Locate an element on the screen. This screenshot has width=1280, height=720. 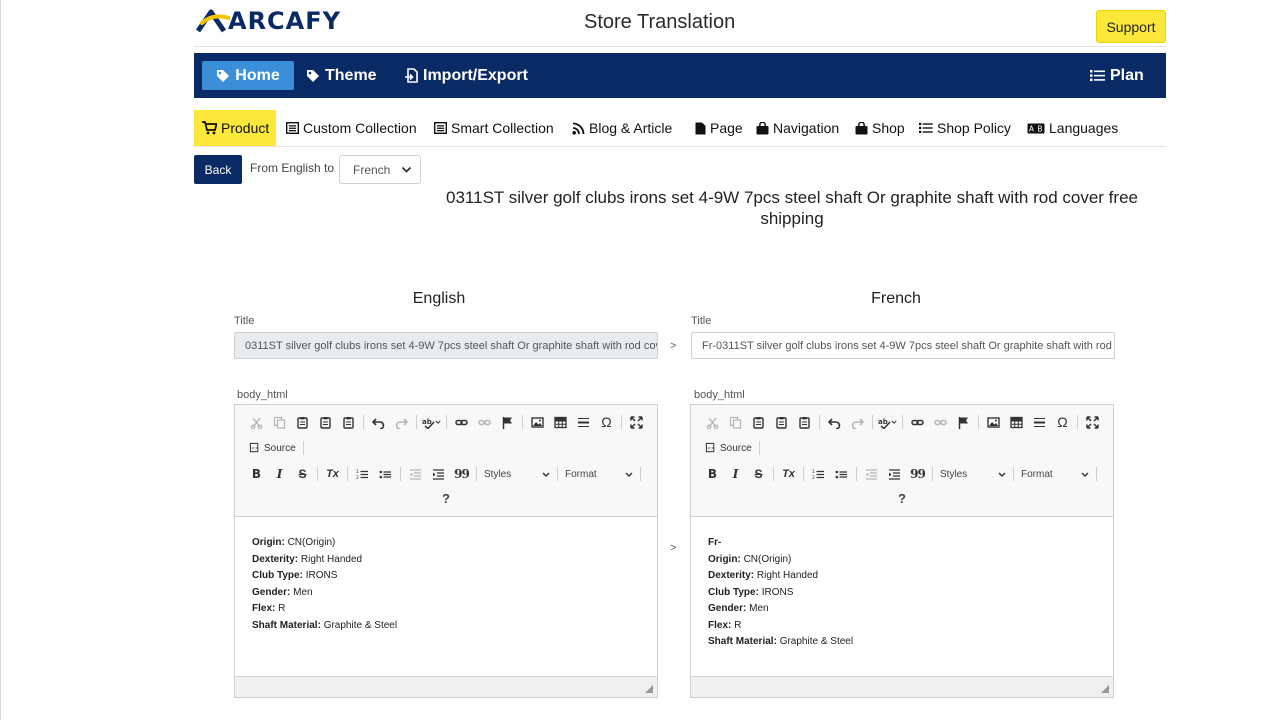
spec-line: Gender: Men is located at coordinates (324, 593).